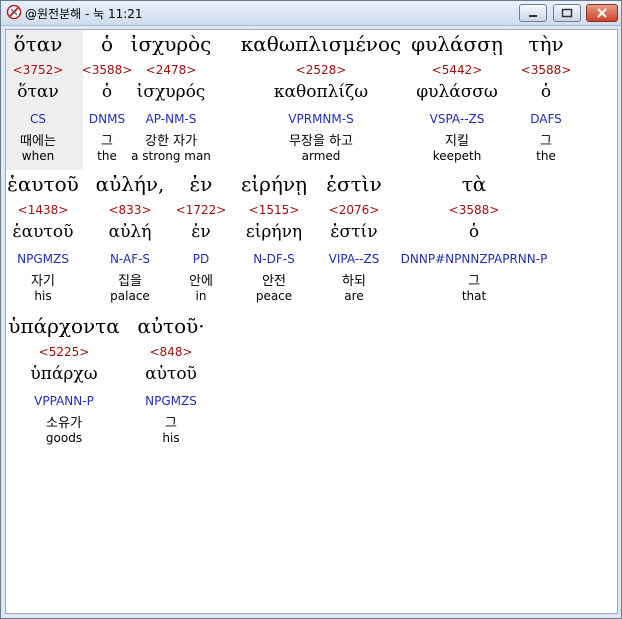 Image resolution: width=622 pixels, height=619 pixels. I want to click on lemma: καθοπλίζω, so click(321, 92).